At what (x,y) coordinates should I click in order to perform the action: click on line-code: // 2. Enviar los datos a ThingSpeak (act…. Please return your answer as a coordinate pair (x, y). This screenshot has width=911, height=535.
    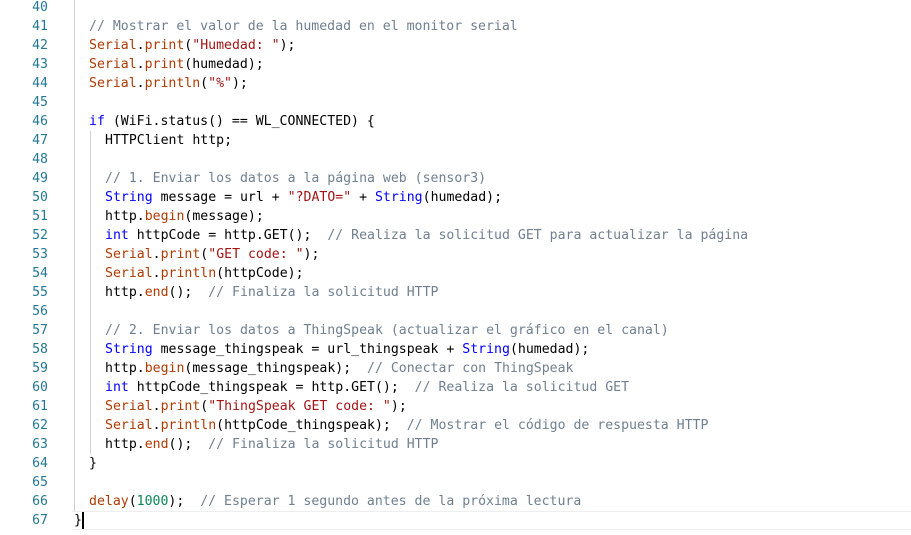
    Looking at the image, I should click on (387, 330).